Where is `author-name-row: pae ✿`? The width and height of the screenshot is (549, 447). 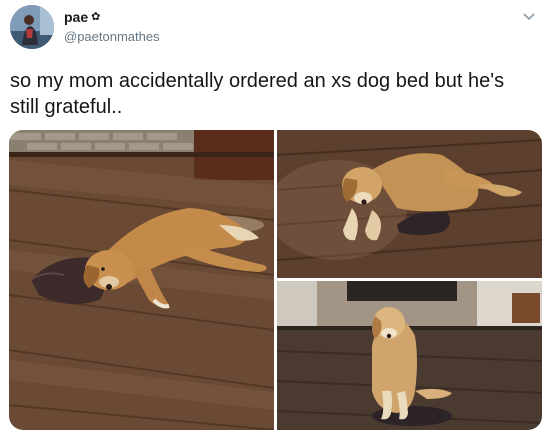
author-name-row: pae ✿ is located at coordinates (82, 17).